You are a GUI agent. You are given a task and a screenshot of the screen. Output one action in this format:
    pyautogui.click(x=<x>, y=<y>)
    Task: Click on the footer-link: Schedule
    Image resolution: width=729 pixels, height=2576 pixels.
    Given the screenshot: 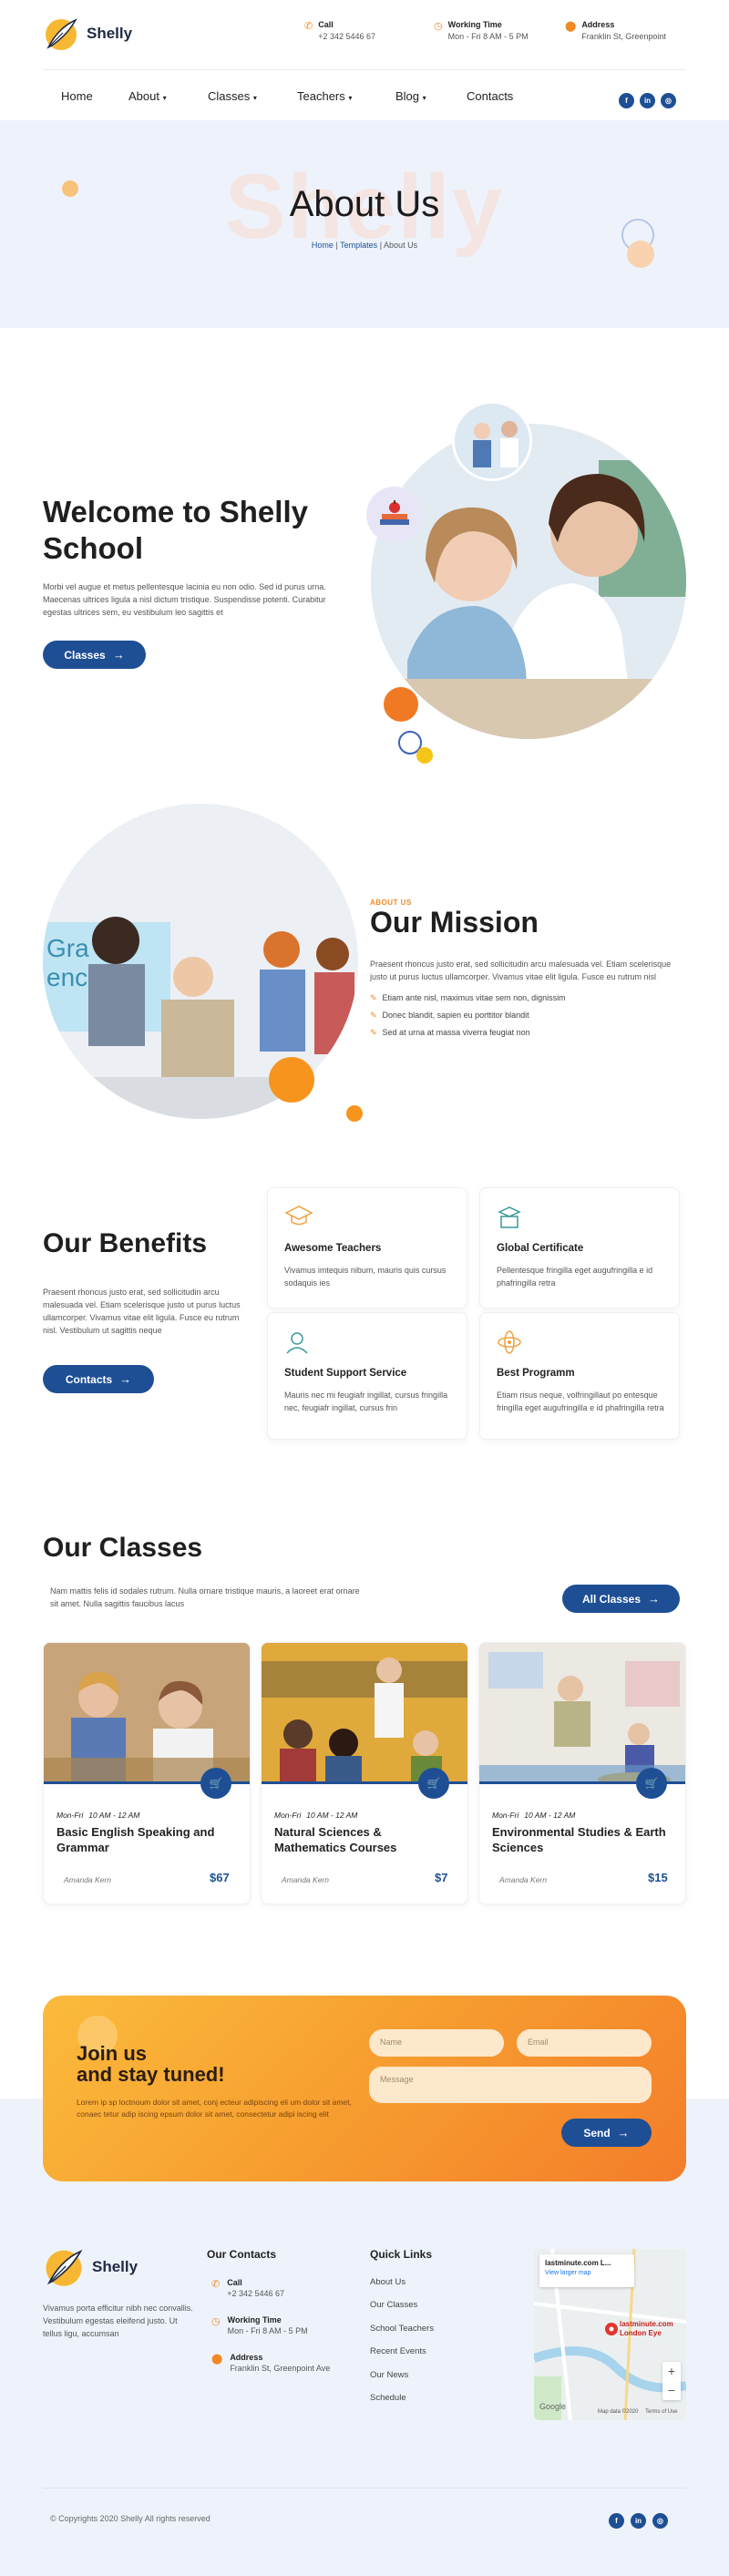 What is the action you would take?
    pyautogui.click(x=388, y=2398)
    